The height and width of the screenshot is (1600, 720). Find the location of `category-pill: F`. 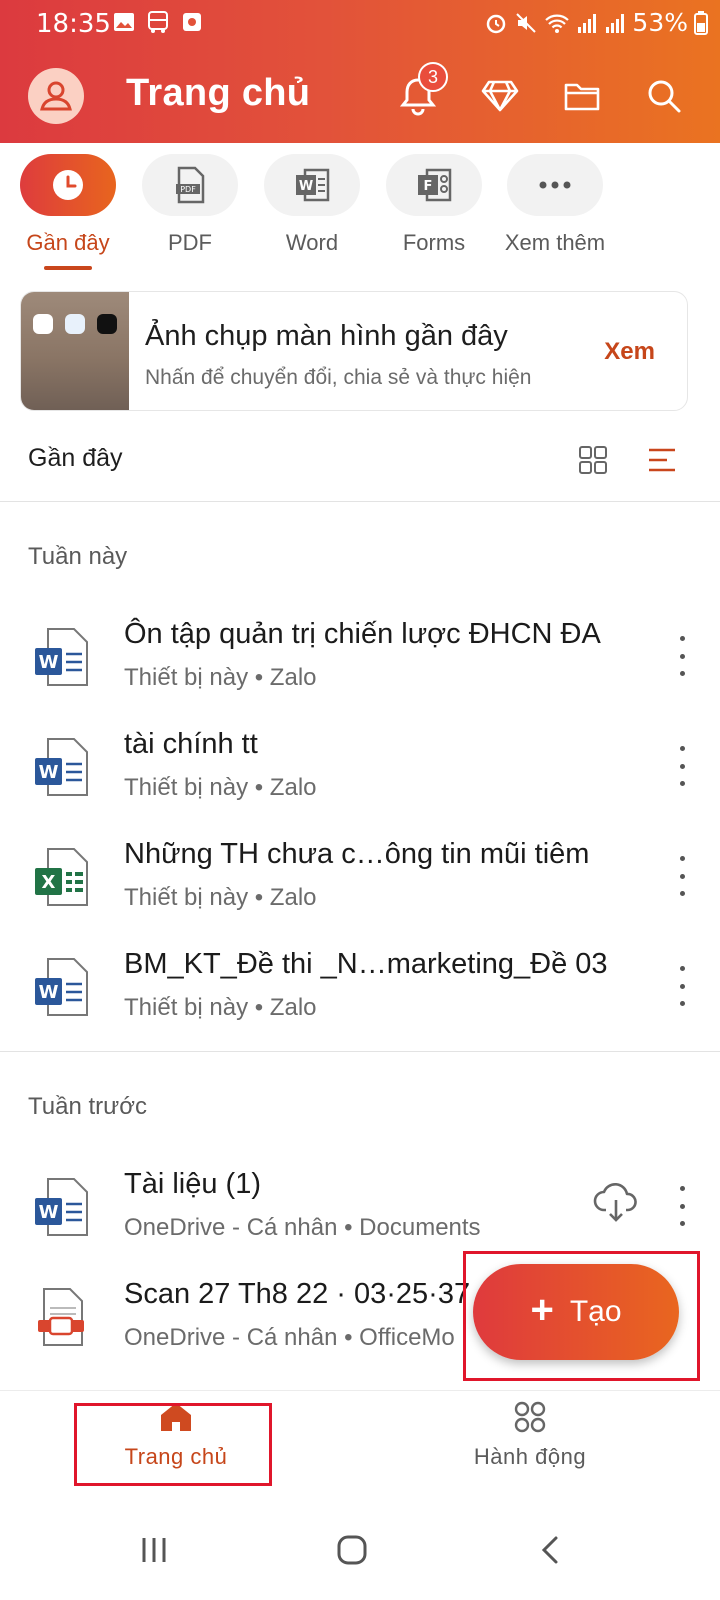

category-pill: F is located at coordinates (434, 185).